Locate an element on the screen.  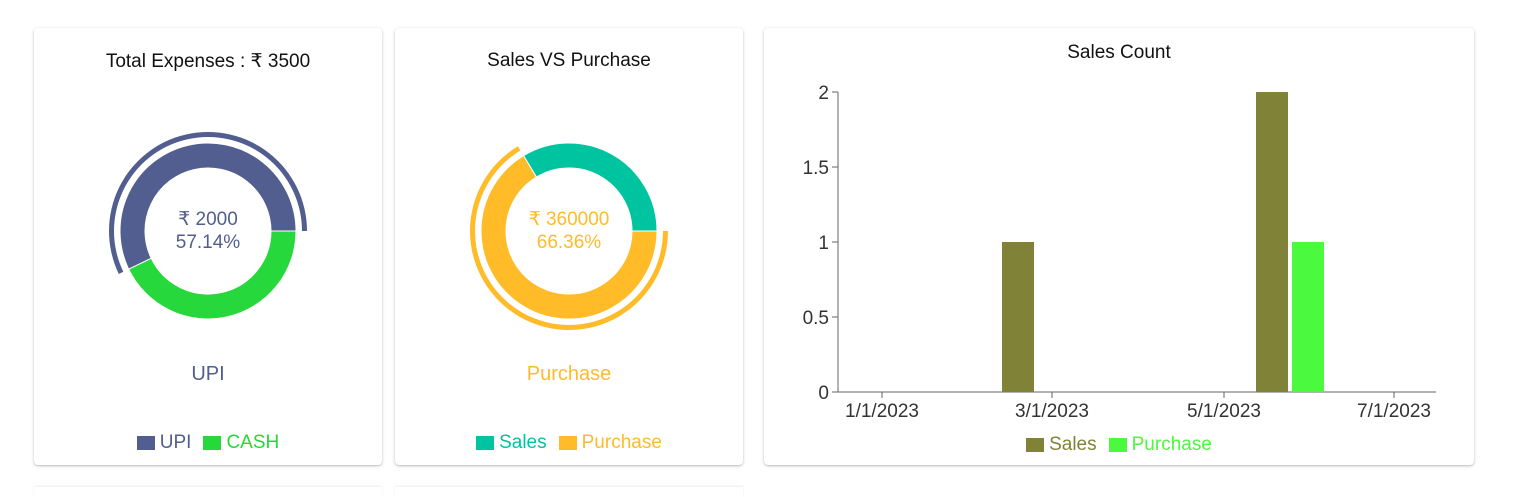
sales-center-percent: 66.36% is located at coordinates (569, 242).